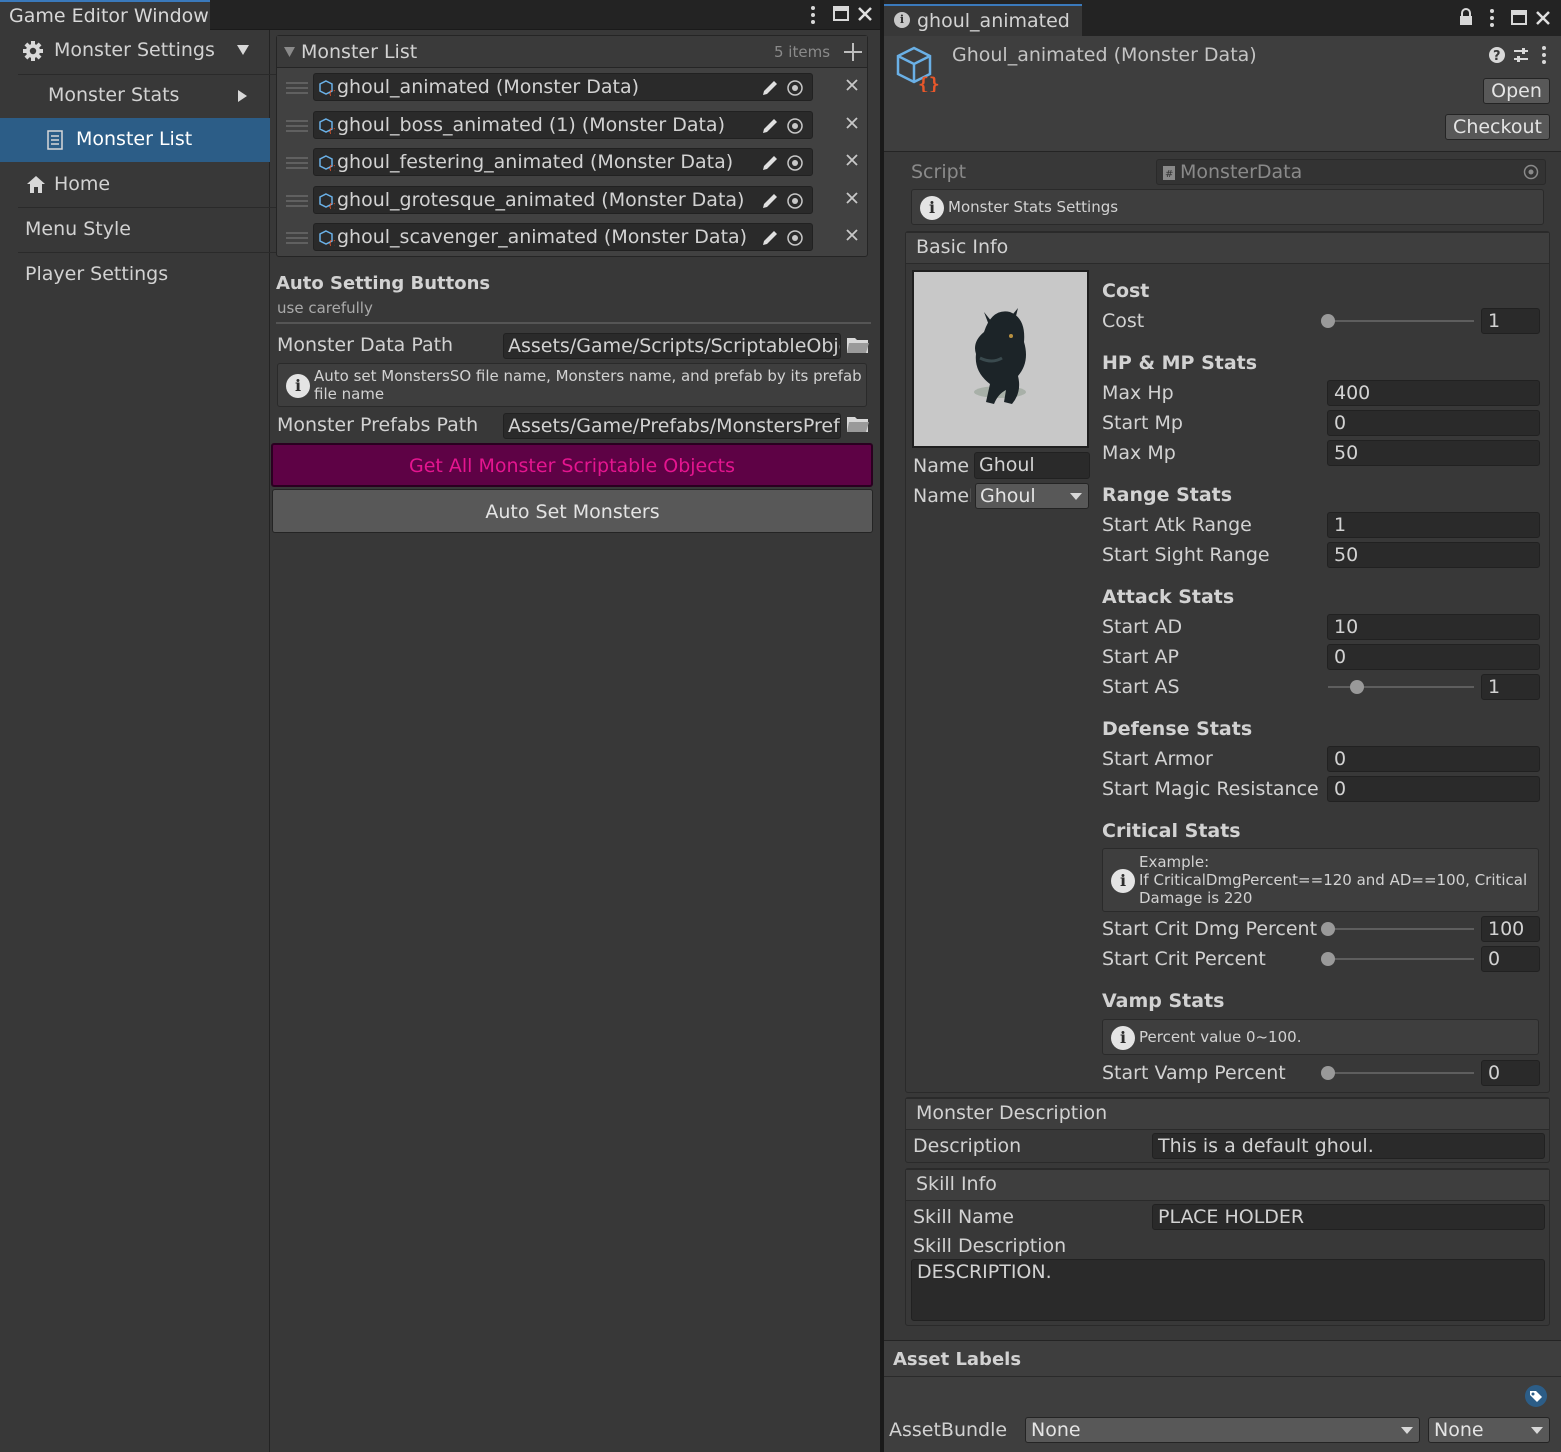 The image size is (1561, 1452). I want to click on skill-info-header: Skill Info, so click(1227, 1185).